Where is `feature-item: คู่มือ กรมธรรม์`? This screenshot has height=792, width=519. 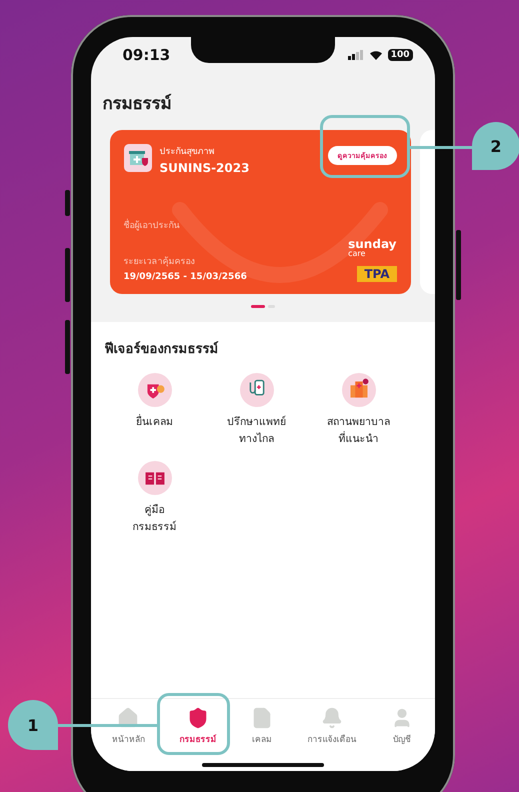
feature-item: คู่มือ กรมธรรม์ is located at coordinates (154, 498).